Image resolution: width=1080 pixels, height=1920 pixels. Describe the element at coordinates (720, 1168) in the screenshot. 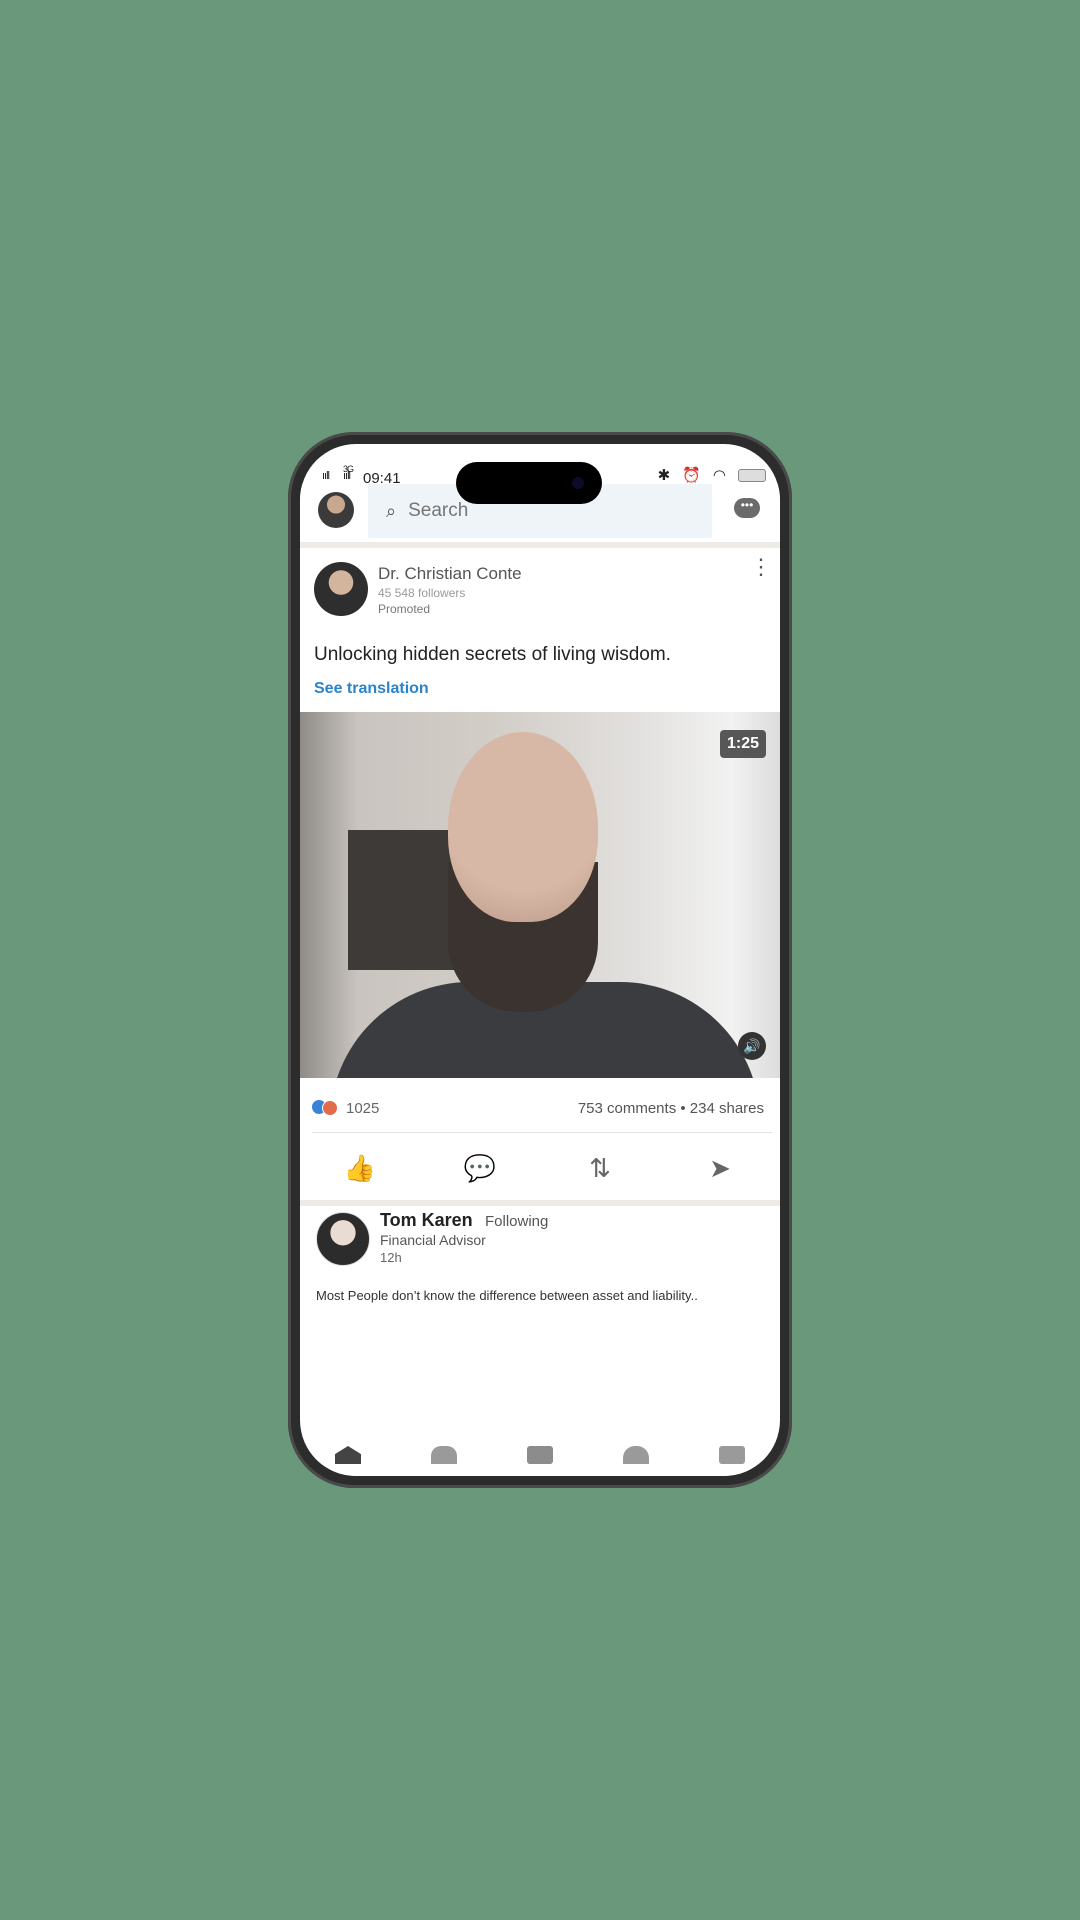

I see `send-icon: ➤` at that location.